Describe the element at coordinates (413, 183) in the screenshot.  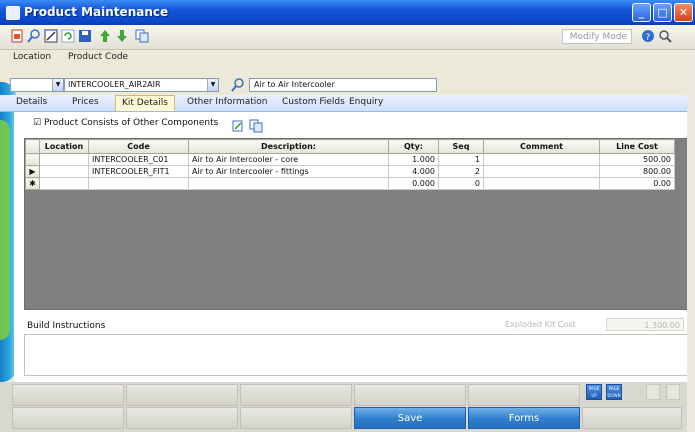
I see `qty-cell: 0.000` at that location.